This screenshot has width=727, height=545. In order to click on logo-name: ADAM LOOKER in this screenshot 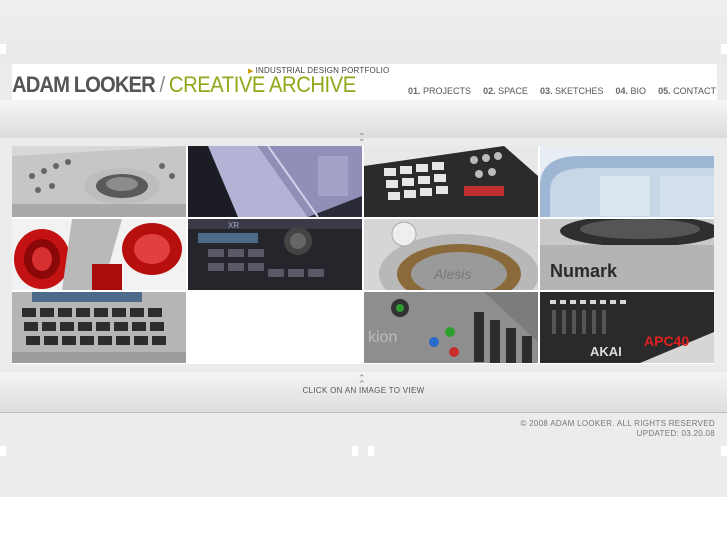, I will do `click(84, 84)`.